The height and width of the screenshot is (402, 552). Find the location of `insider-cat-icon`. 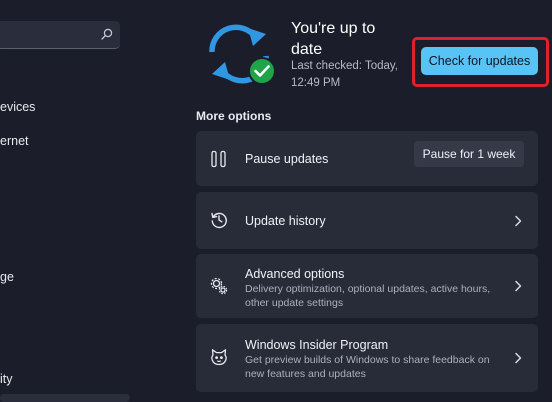

insider-cat-icon is located at coordinates (219, 357).